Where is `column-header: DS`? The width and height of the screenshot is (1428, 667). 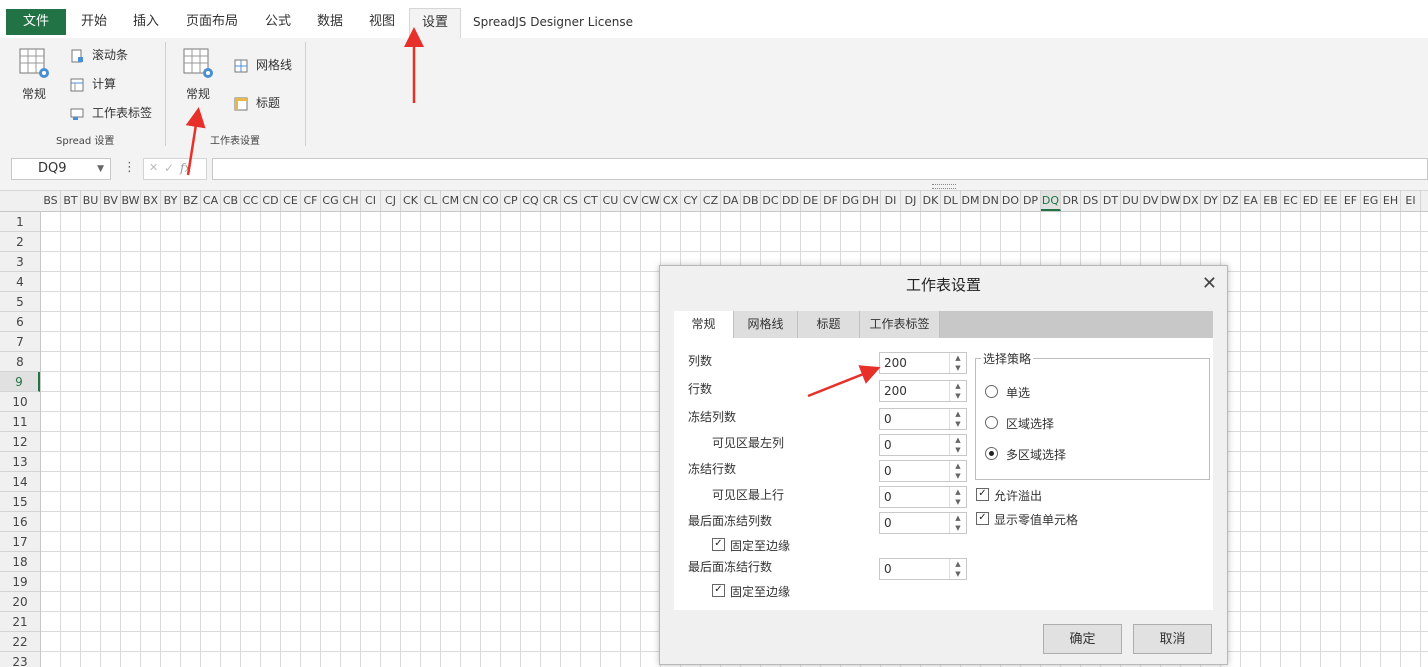
column-header: DS is located at coordinates (1091, 201).